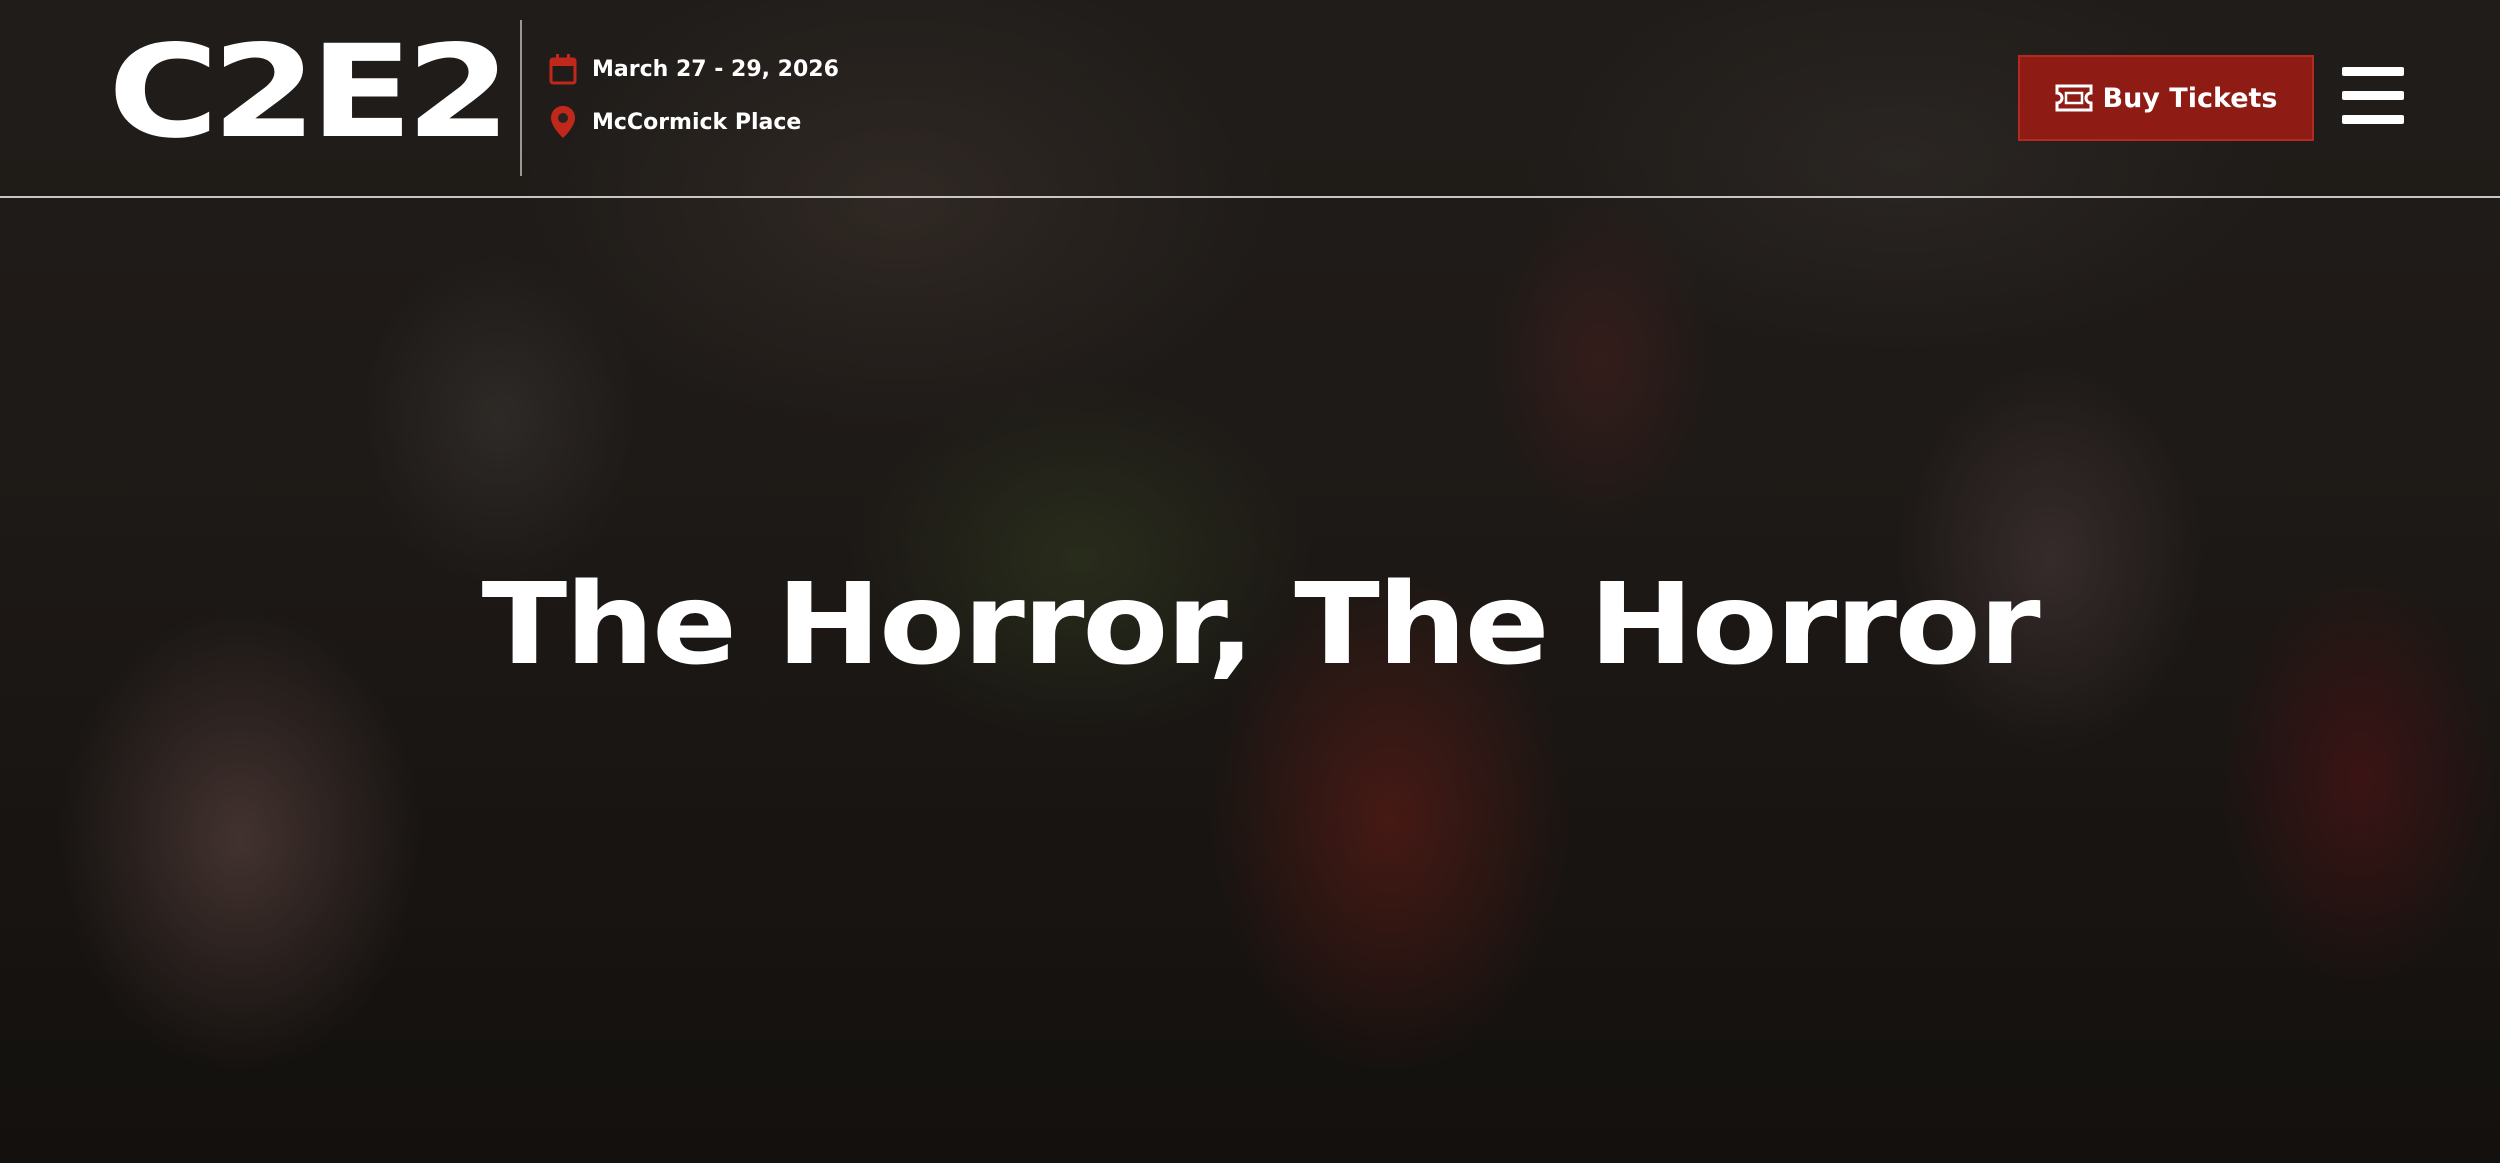 Image resolution: width=2500 pixels, height=1163 pixels. What do you see at coordinates (2373, 119) in the screenshot?
I see `menu-bar-bottom` at bounding box center [2373, 119].